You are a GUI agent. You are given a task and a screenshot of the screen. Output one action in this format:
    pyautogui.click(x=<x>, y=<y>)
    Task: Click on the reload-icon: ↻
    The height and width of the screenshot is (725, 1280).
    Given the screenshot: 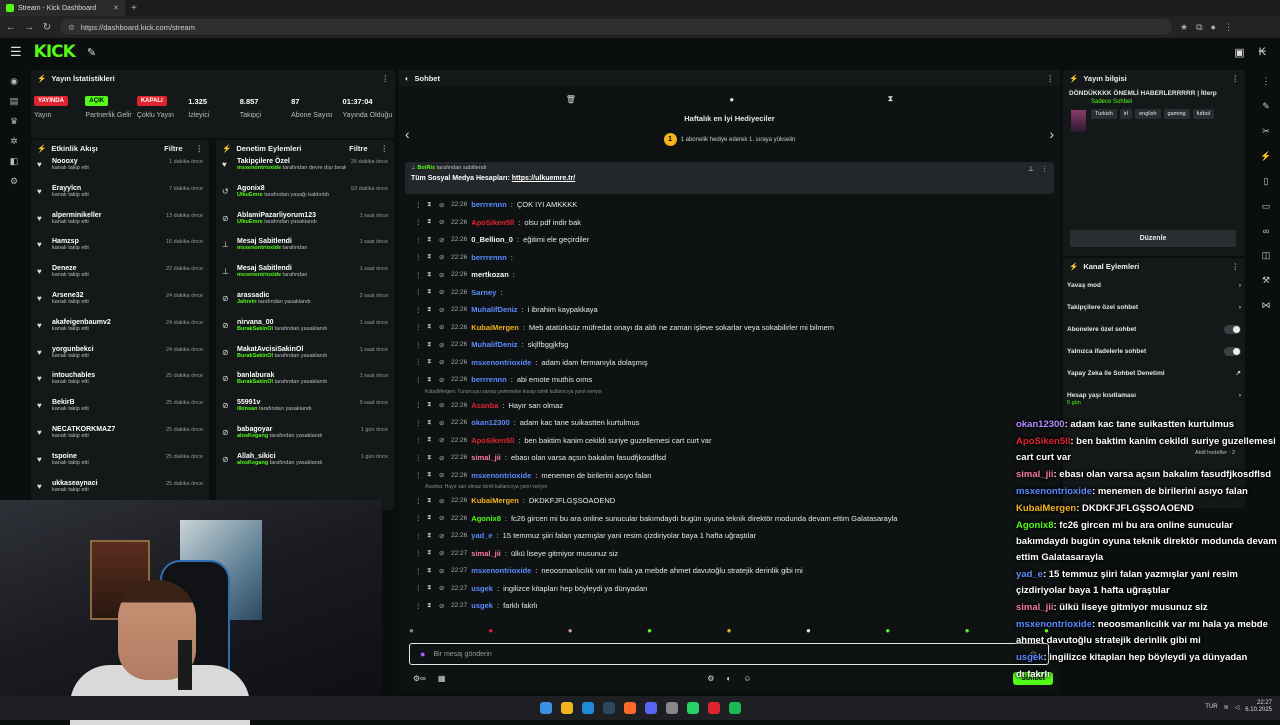 What is the action you would take?
    pyautogui.click(x=47, y=27)
    